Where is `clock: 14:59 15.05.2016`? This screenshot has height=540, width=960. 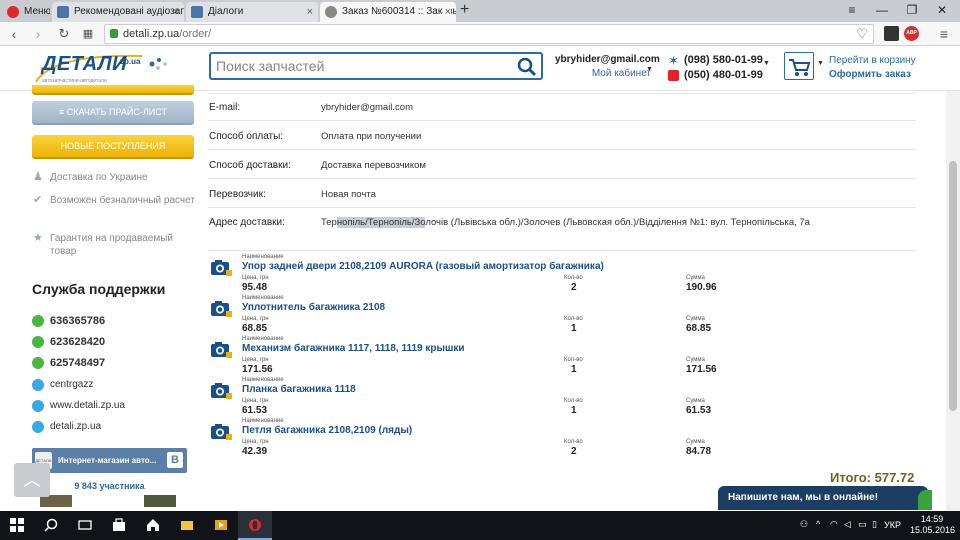 clock: 14:59 15.05.2016 is located at coordinates (932, 525).